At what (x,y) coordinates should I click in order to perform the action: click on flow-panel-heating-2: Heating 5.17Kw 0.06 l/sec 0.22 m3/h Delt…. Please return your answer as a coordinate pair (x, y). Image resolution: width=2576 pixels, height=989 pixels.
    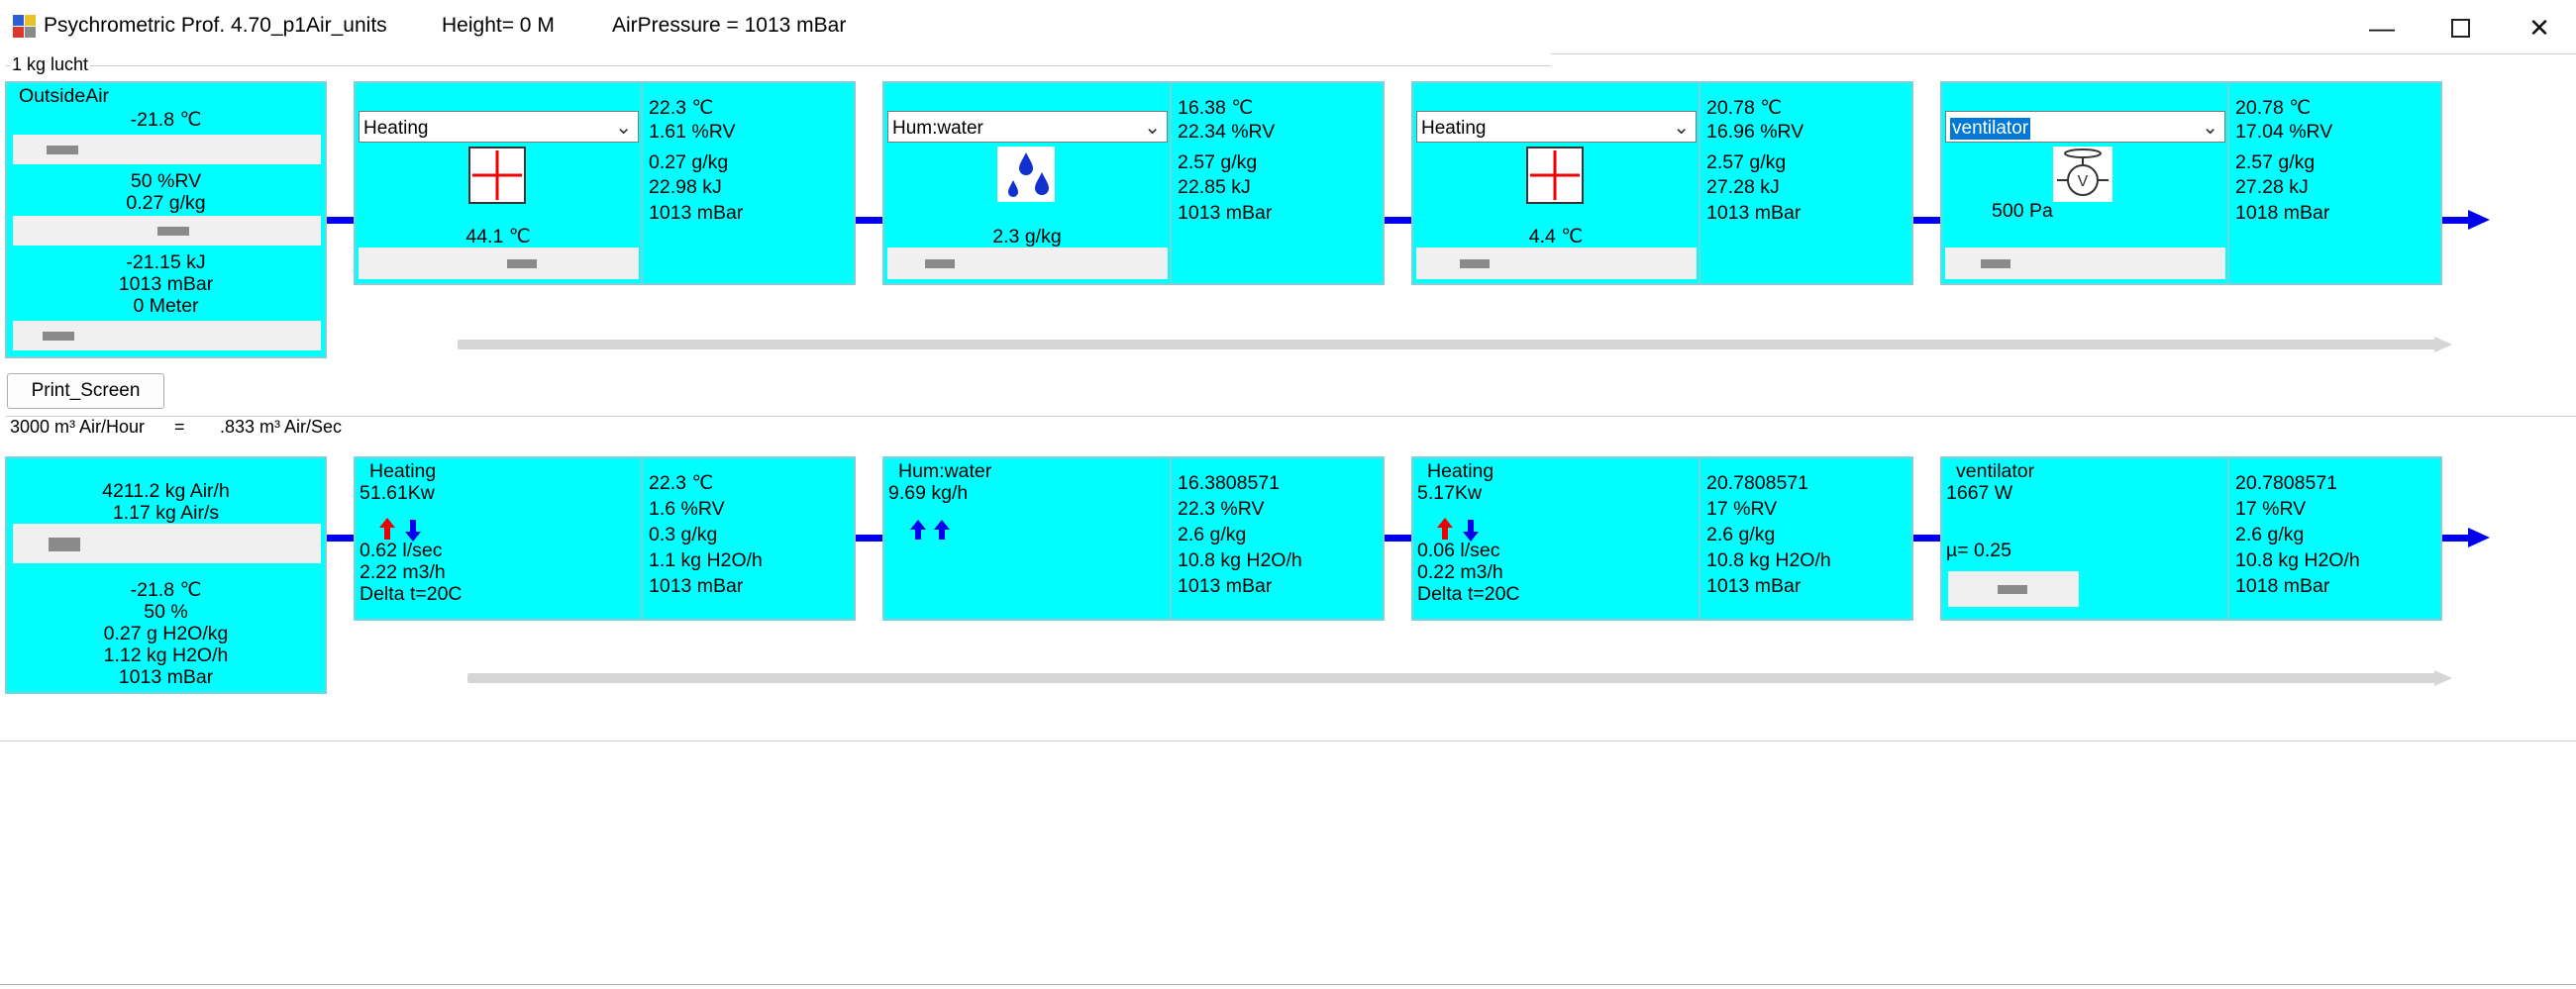
    Looking at the image, I should click on (1662, 539).